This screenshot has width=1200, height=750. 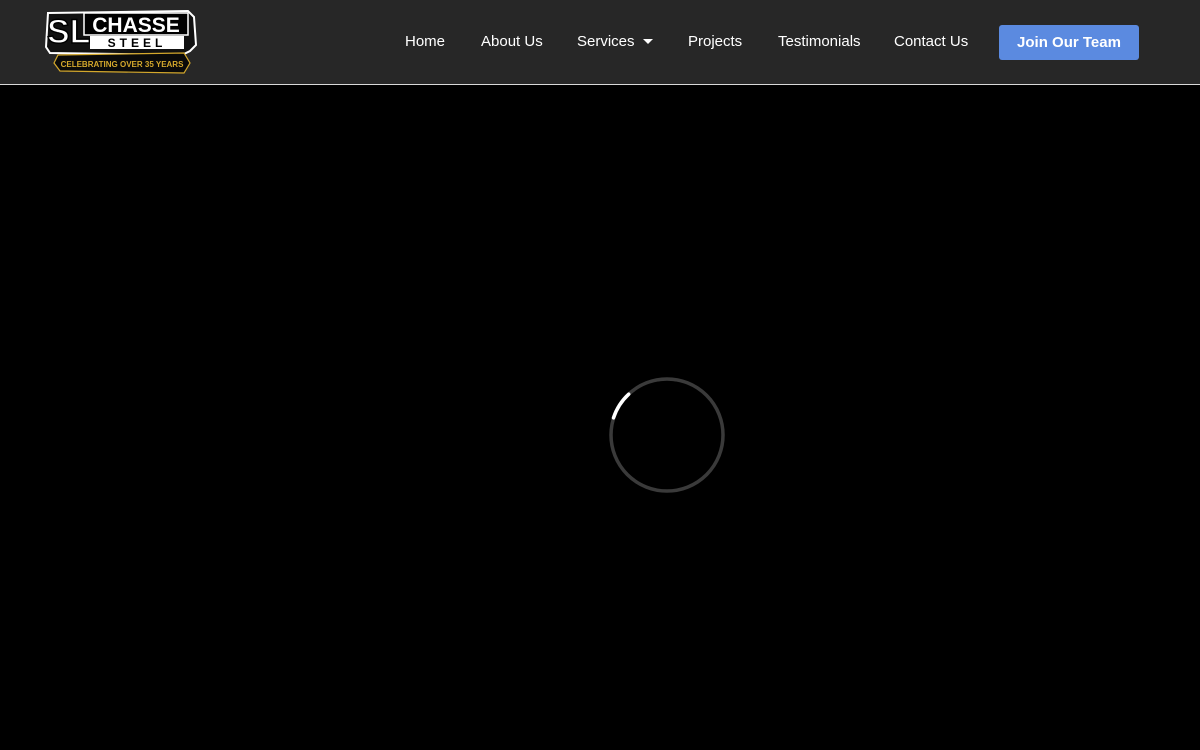 I want to click on nav-link-services-label: Services, so click(x=606, y=41).